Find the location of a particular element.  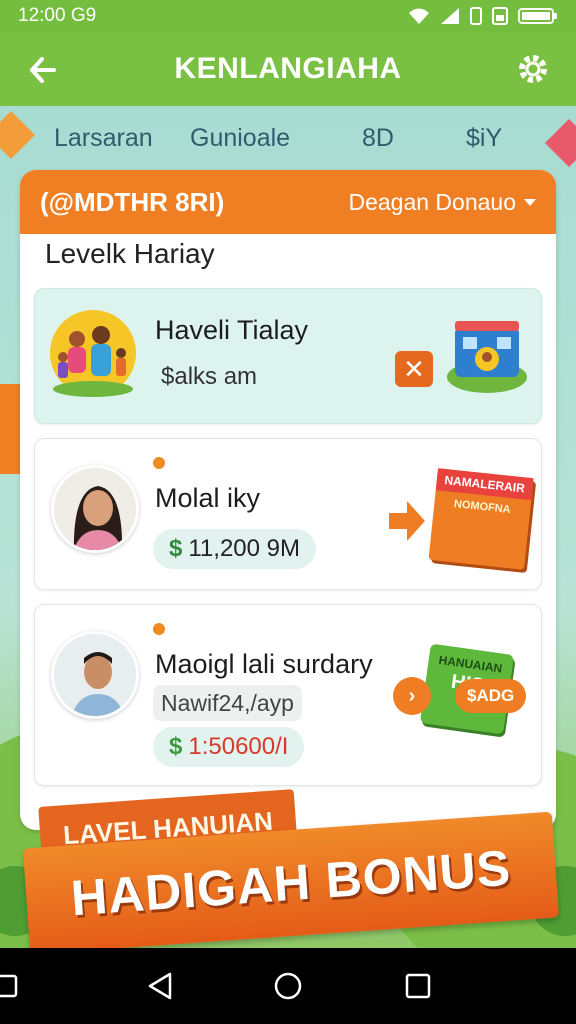

category-dropdown: Deagan Donauo is located at coordinates (442, 202).